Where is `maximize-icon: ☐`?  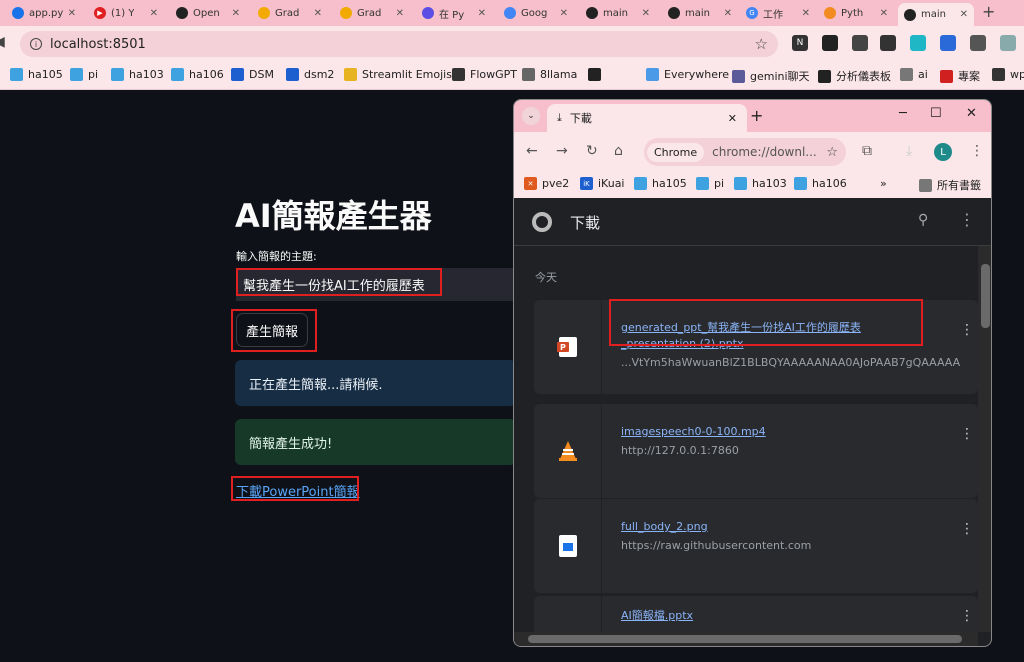 maximize-icon: ☐ is located at coordinates (936, 113).